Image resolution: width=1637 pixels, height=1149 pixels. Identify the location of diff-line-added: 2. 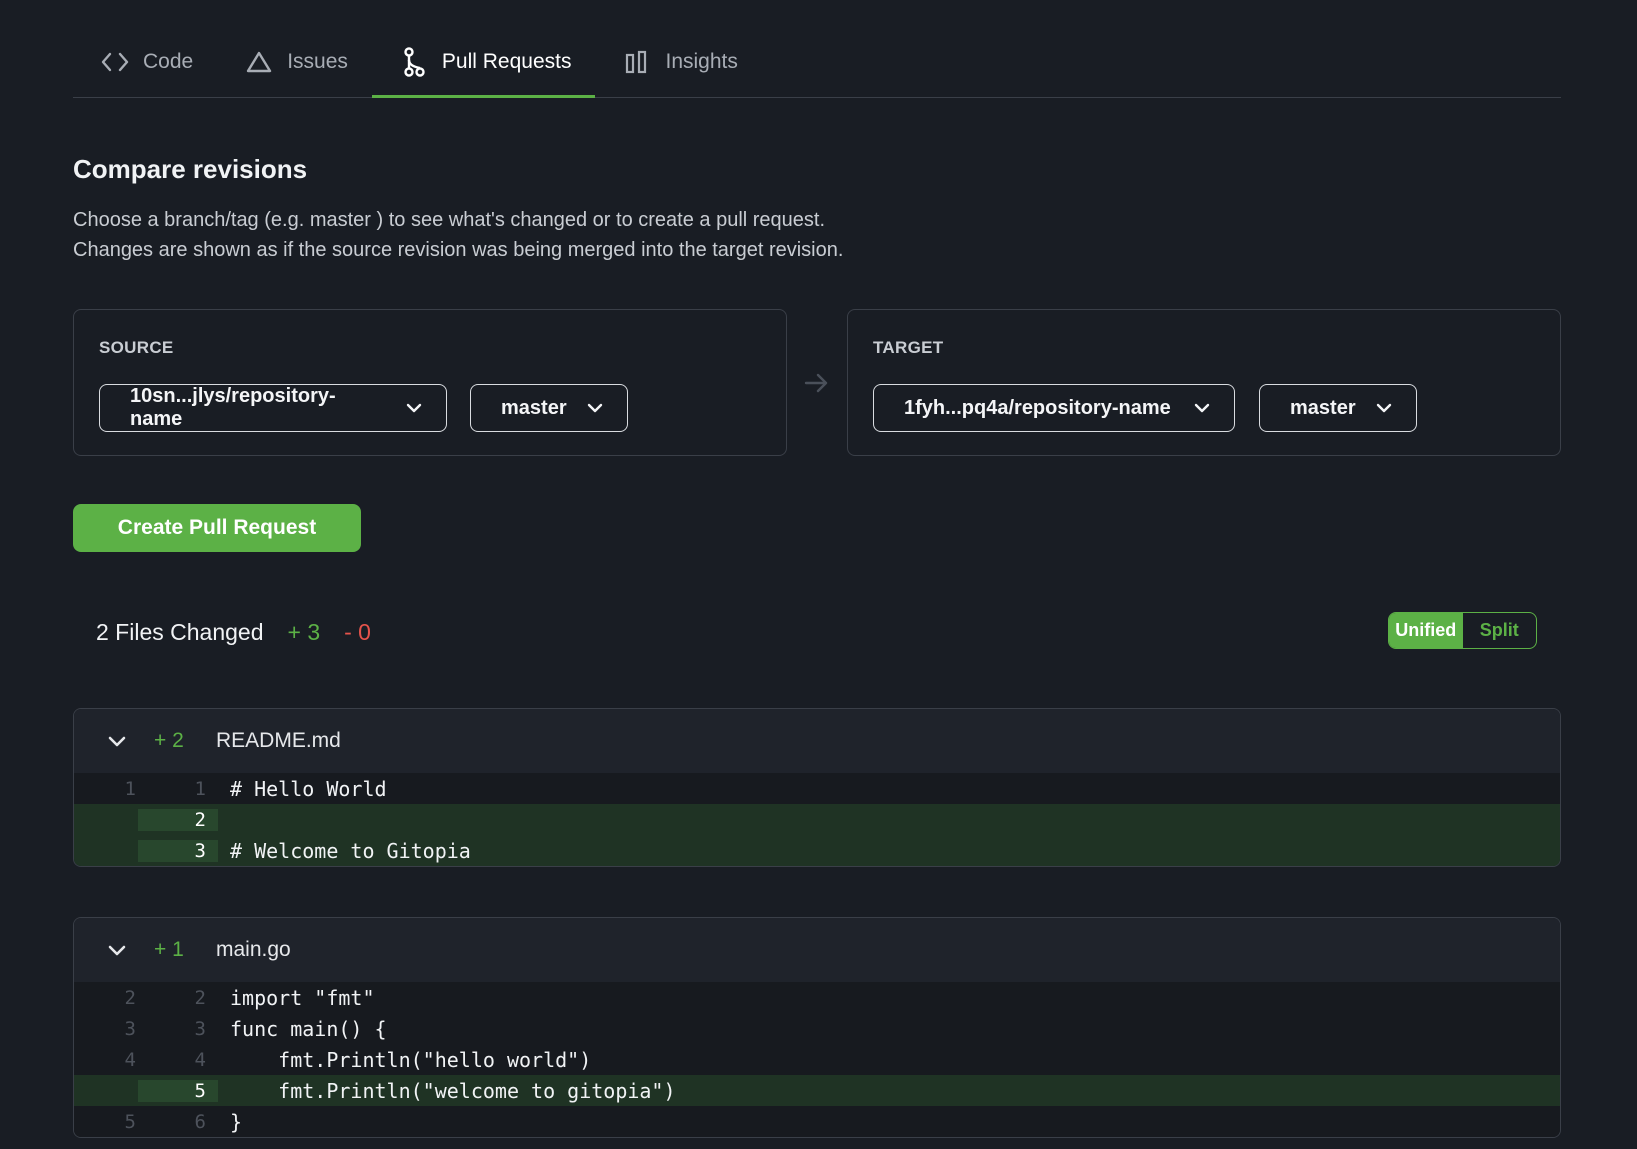
(817, 819).